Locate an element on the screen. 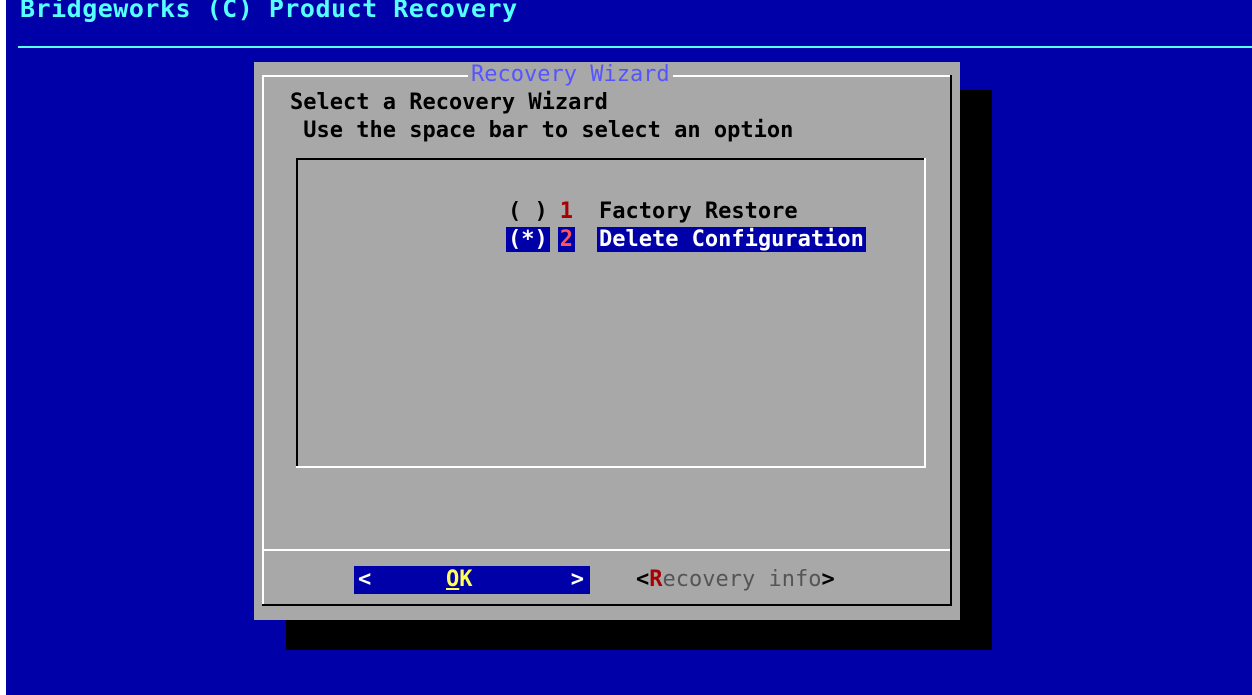 The image size is (1252, 695). list-frame-right is located at coordinates (925, 313).